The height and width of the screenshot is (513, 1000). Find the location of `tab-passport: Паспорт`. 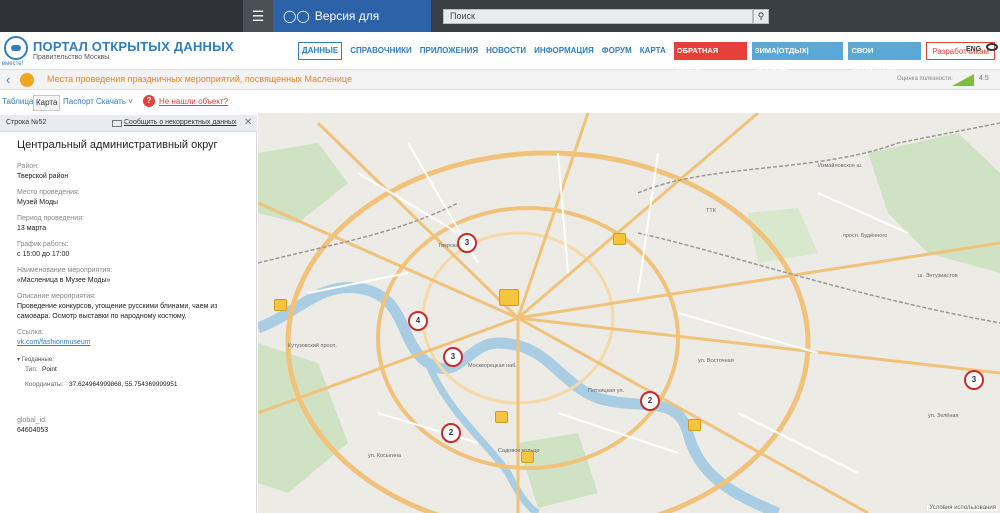

tab-passport: Паспорт is located at coordinates (78, 102).